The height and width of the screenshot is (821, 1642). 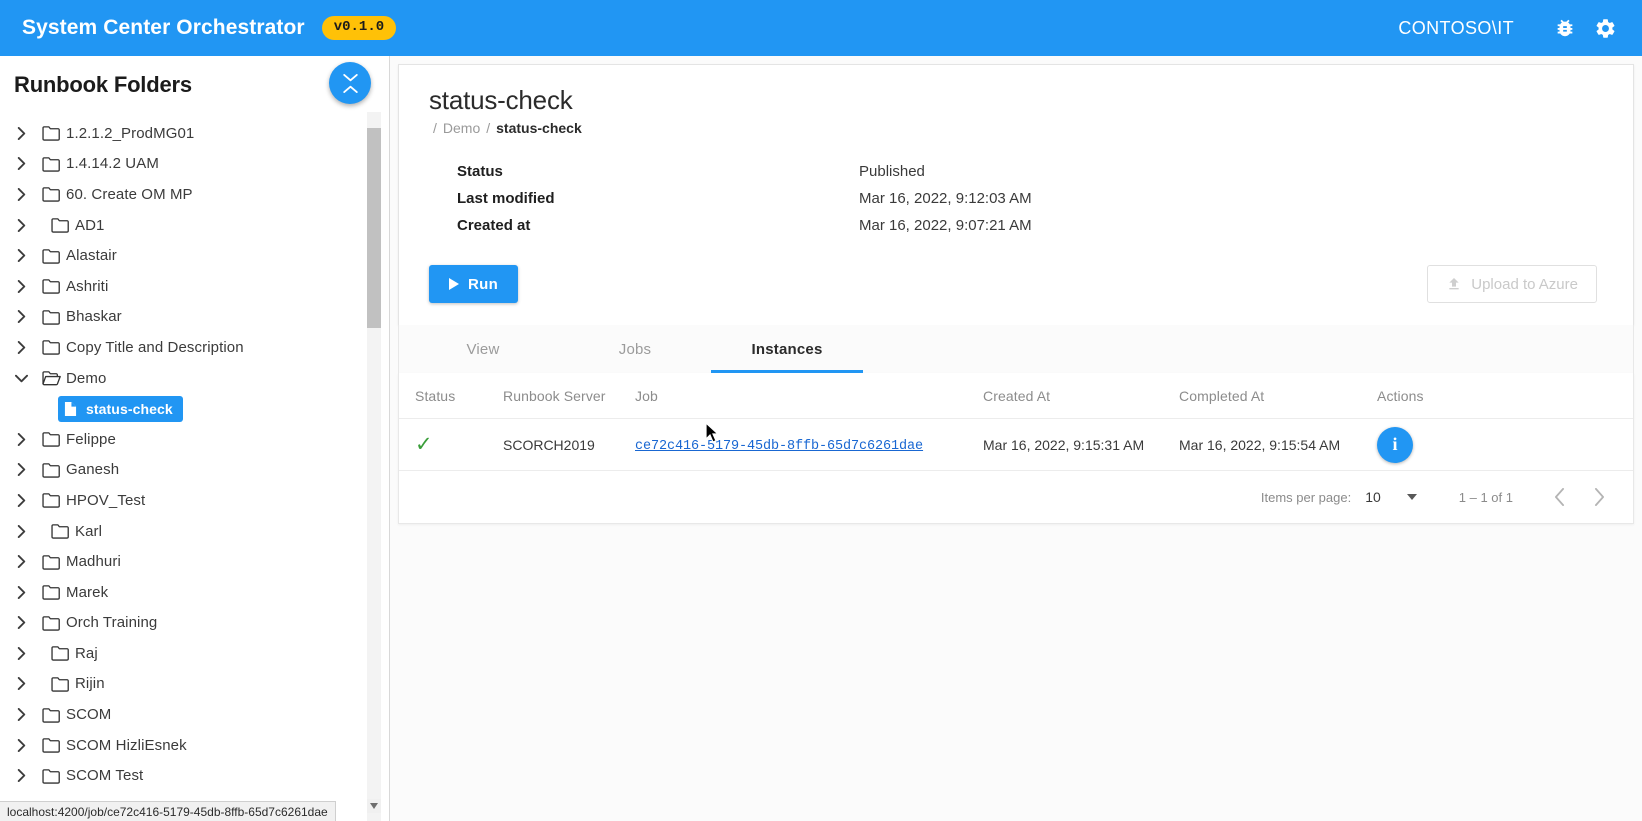 What do you see at coordinates (483, 349) in the screenshot?
I see `tab-view: View` at bounding box center [483, 349].